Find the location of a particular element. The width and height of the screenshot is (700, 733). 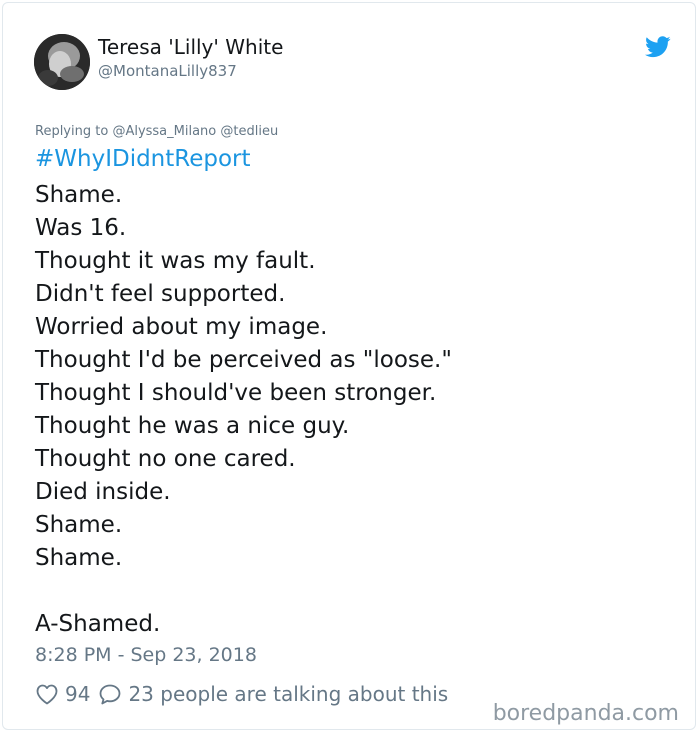

watermark: boredpanda.com is located at coordinates (585, 713).